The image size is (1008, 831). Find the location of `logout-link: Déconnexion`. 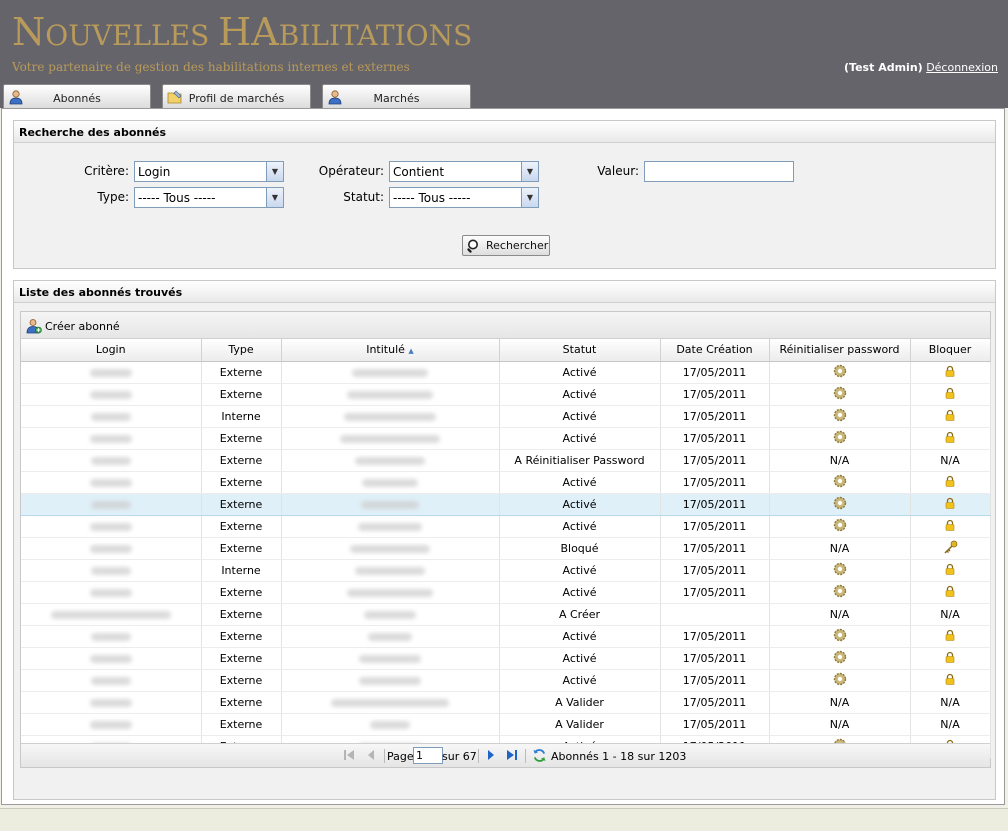

logout-link: Déconnexion is located at coordinates (962, 67).